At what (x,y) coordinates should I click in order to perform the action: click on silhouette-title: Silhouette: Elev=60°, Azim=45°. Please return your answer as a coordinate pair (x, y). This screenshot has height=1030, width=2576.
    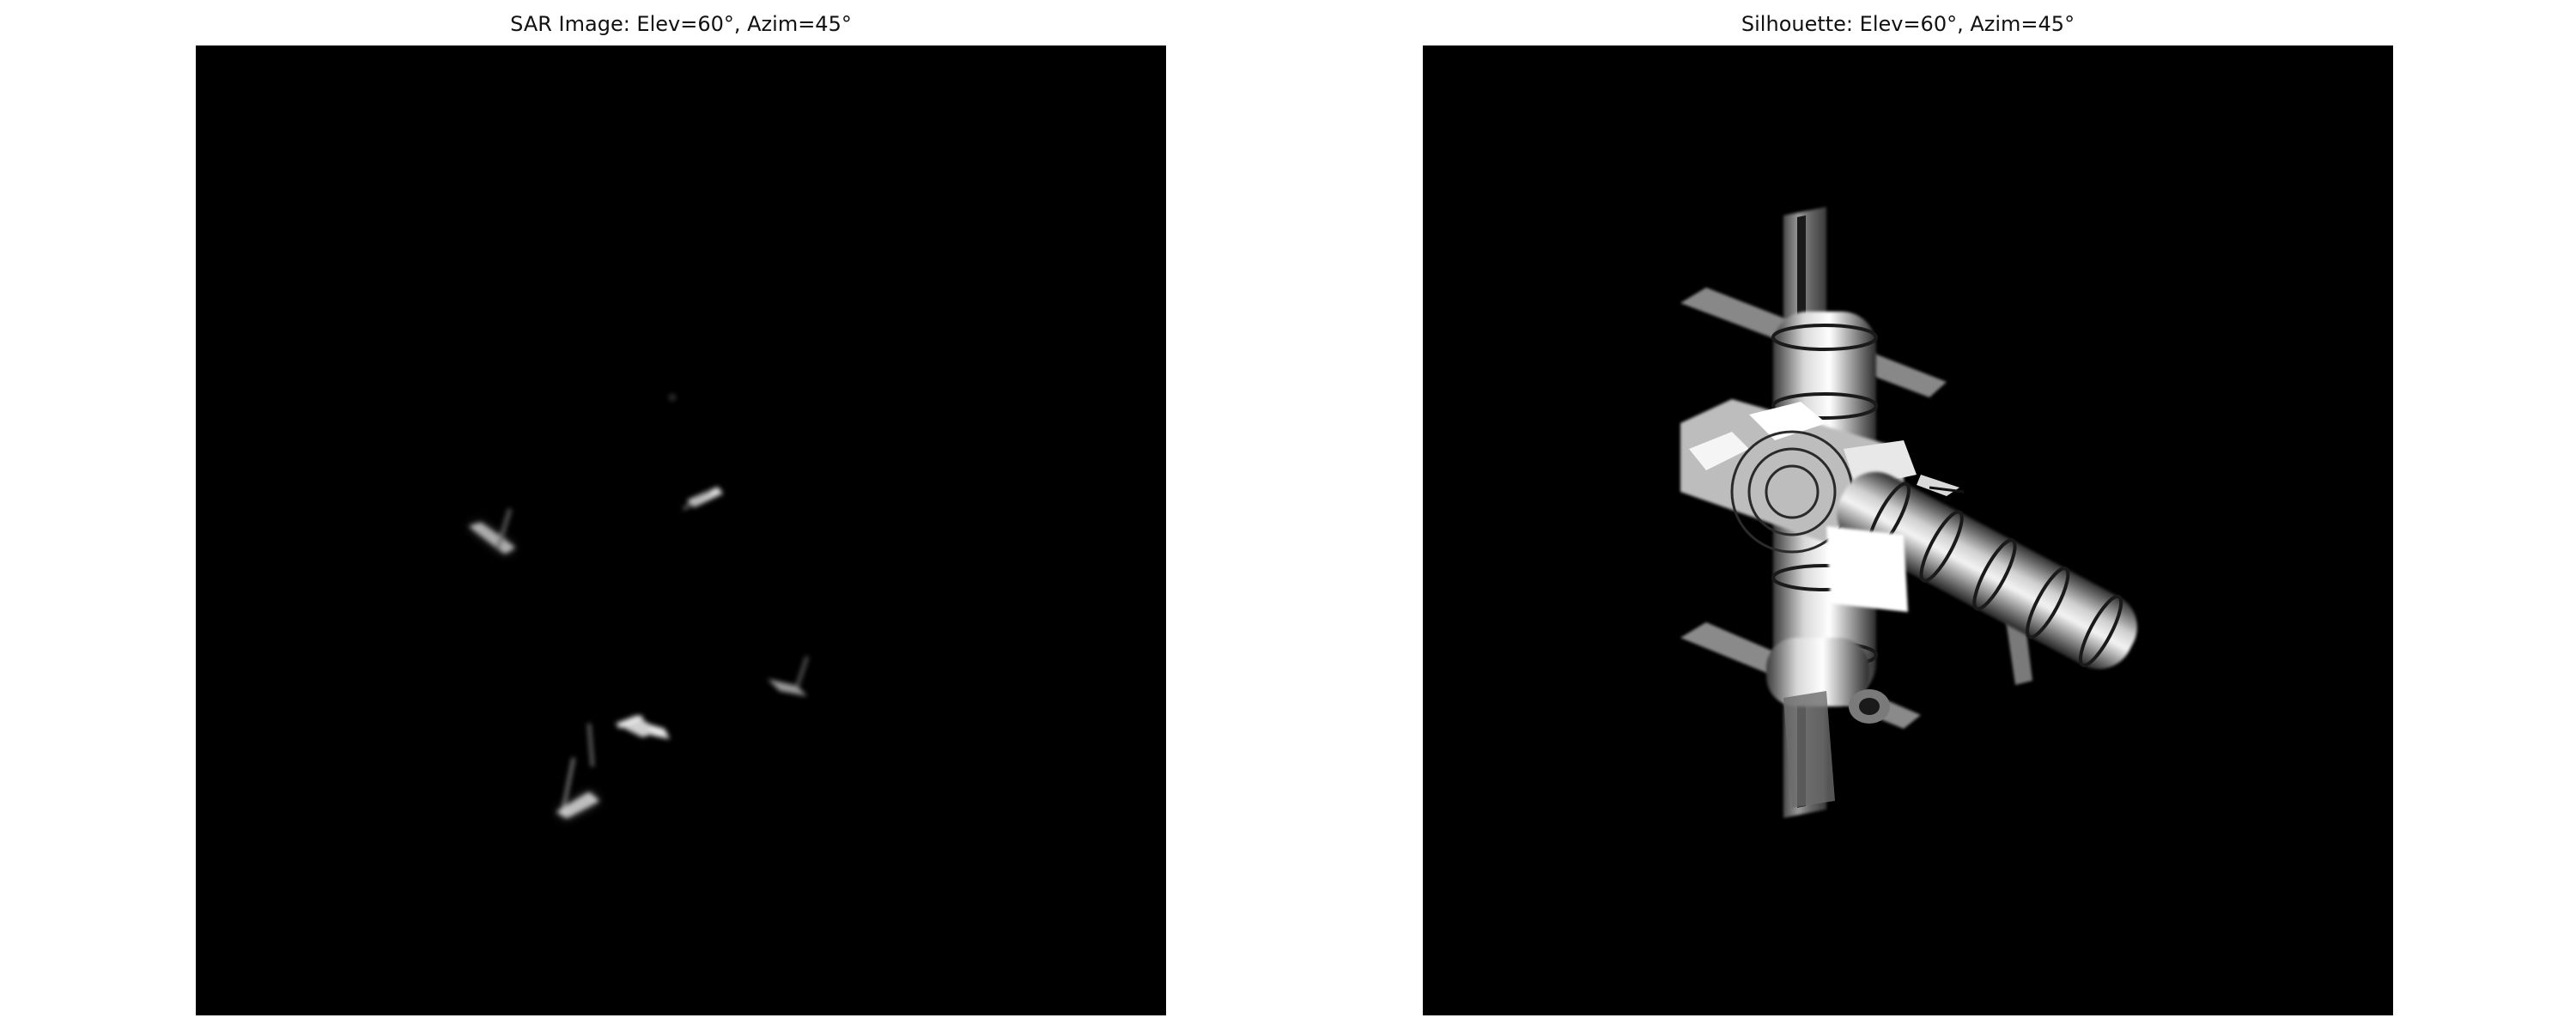
    Looking at the image, I should click on (1908, 24).